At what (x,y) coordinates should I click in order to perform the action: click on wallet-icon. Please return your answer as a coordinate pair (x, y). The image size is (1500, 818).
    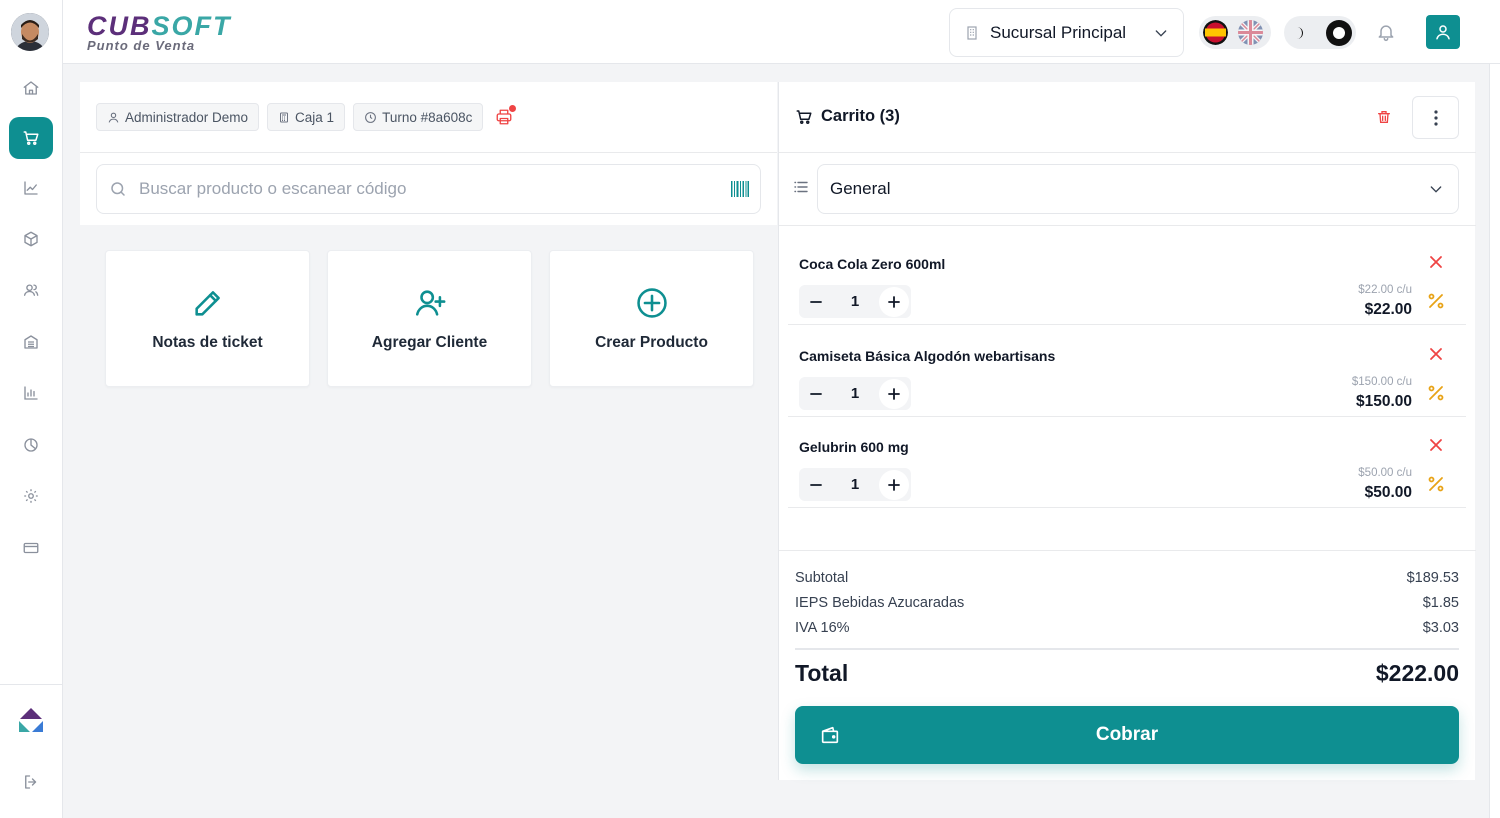
    Looking at the image, I should click on (830, 735).